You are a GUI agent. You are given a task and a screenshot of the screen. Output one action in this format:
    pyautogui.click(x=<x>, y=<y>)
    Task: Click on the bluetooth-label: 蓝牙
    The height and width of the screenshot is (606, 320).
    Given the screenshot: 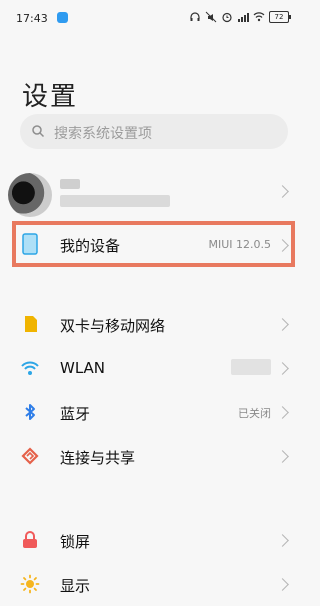 What is the action you would take?
    pyautogui.click(x=75, y=414)
    